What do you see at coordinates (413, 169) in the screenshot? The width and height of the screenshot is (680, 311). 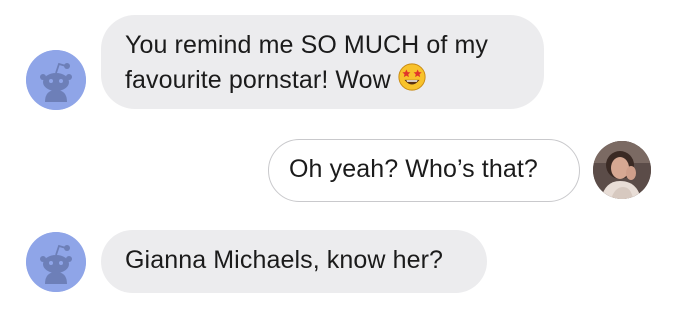 I see `message-text-line: Oh yeah? Who’s that?` at bounding box center [413, 169].